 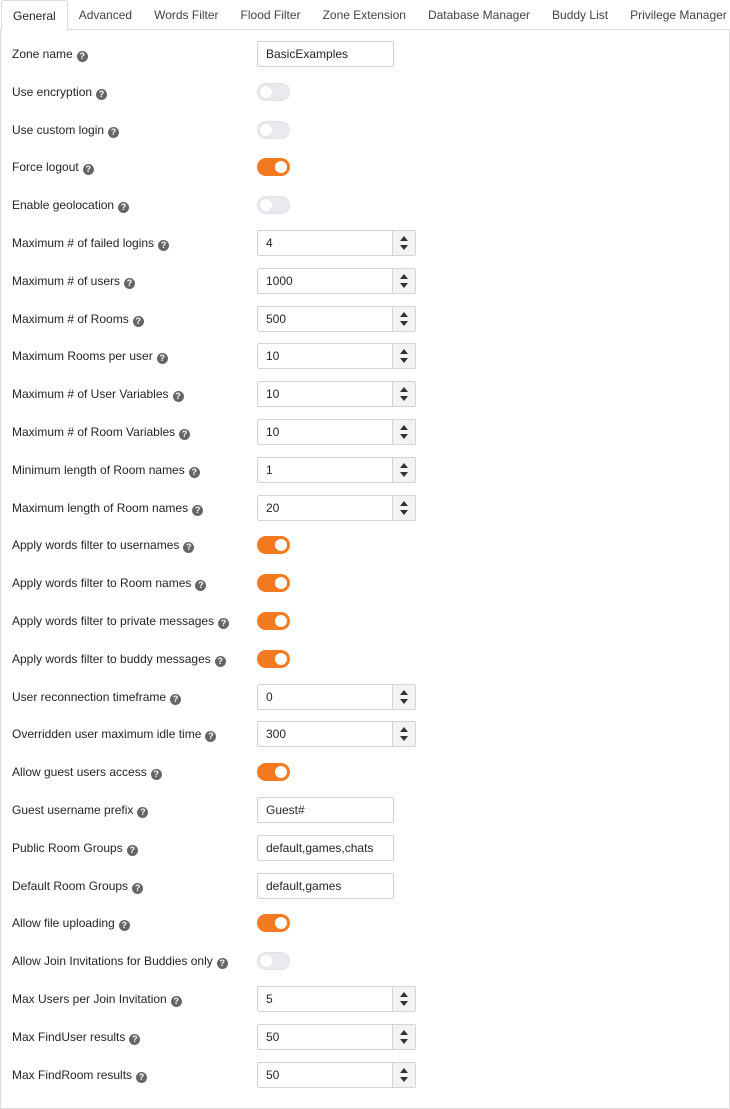 What do you see at coordinates (273, 772) in the screenshot?
I see `allow-guest-users-access-toggle` at bounding box center [273, 772].